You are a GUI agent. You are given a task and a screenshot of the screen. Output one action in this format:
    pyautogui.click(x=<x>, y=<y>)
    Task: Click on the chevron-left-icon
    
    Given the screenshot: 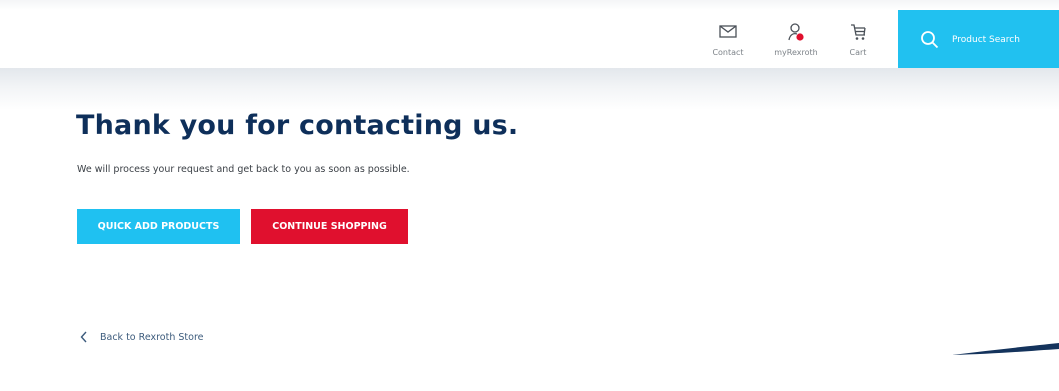 What is the action you would take?
    pyautogui.click(x=83, y=337)
    